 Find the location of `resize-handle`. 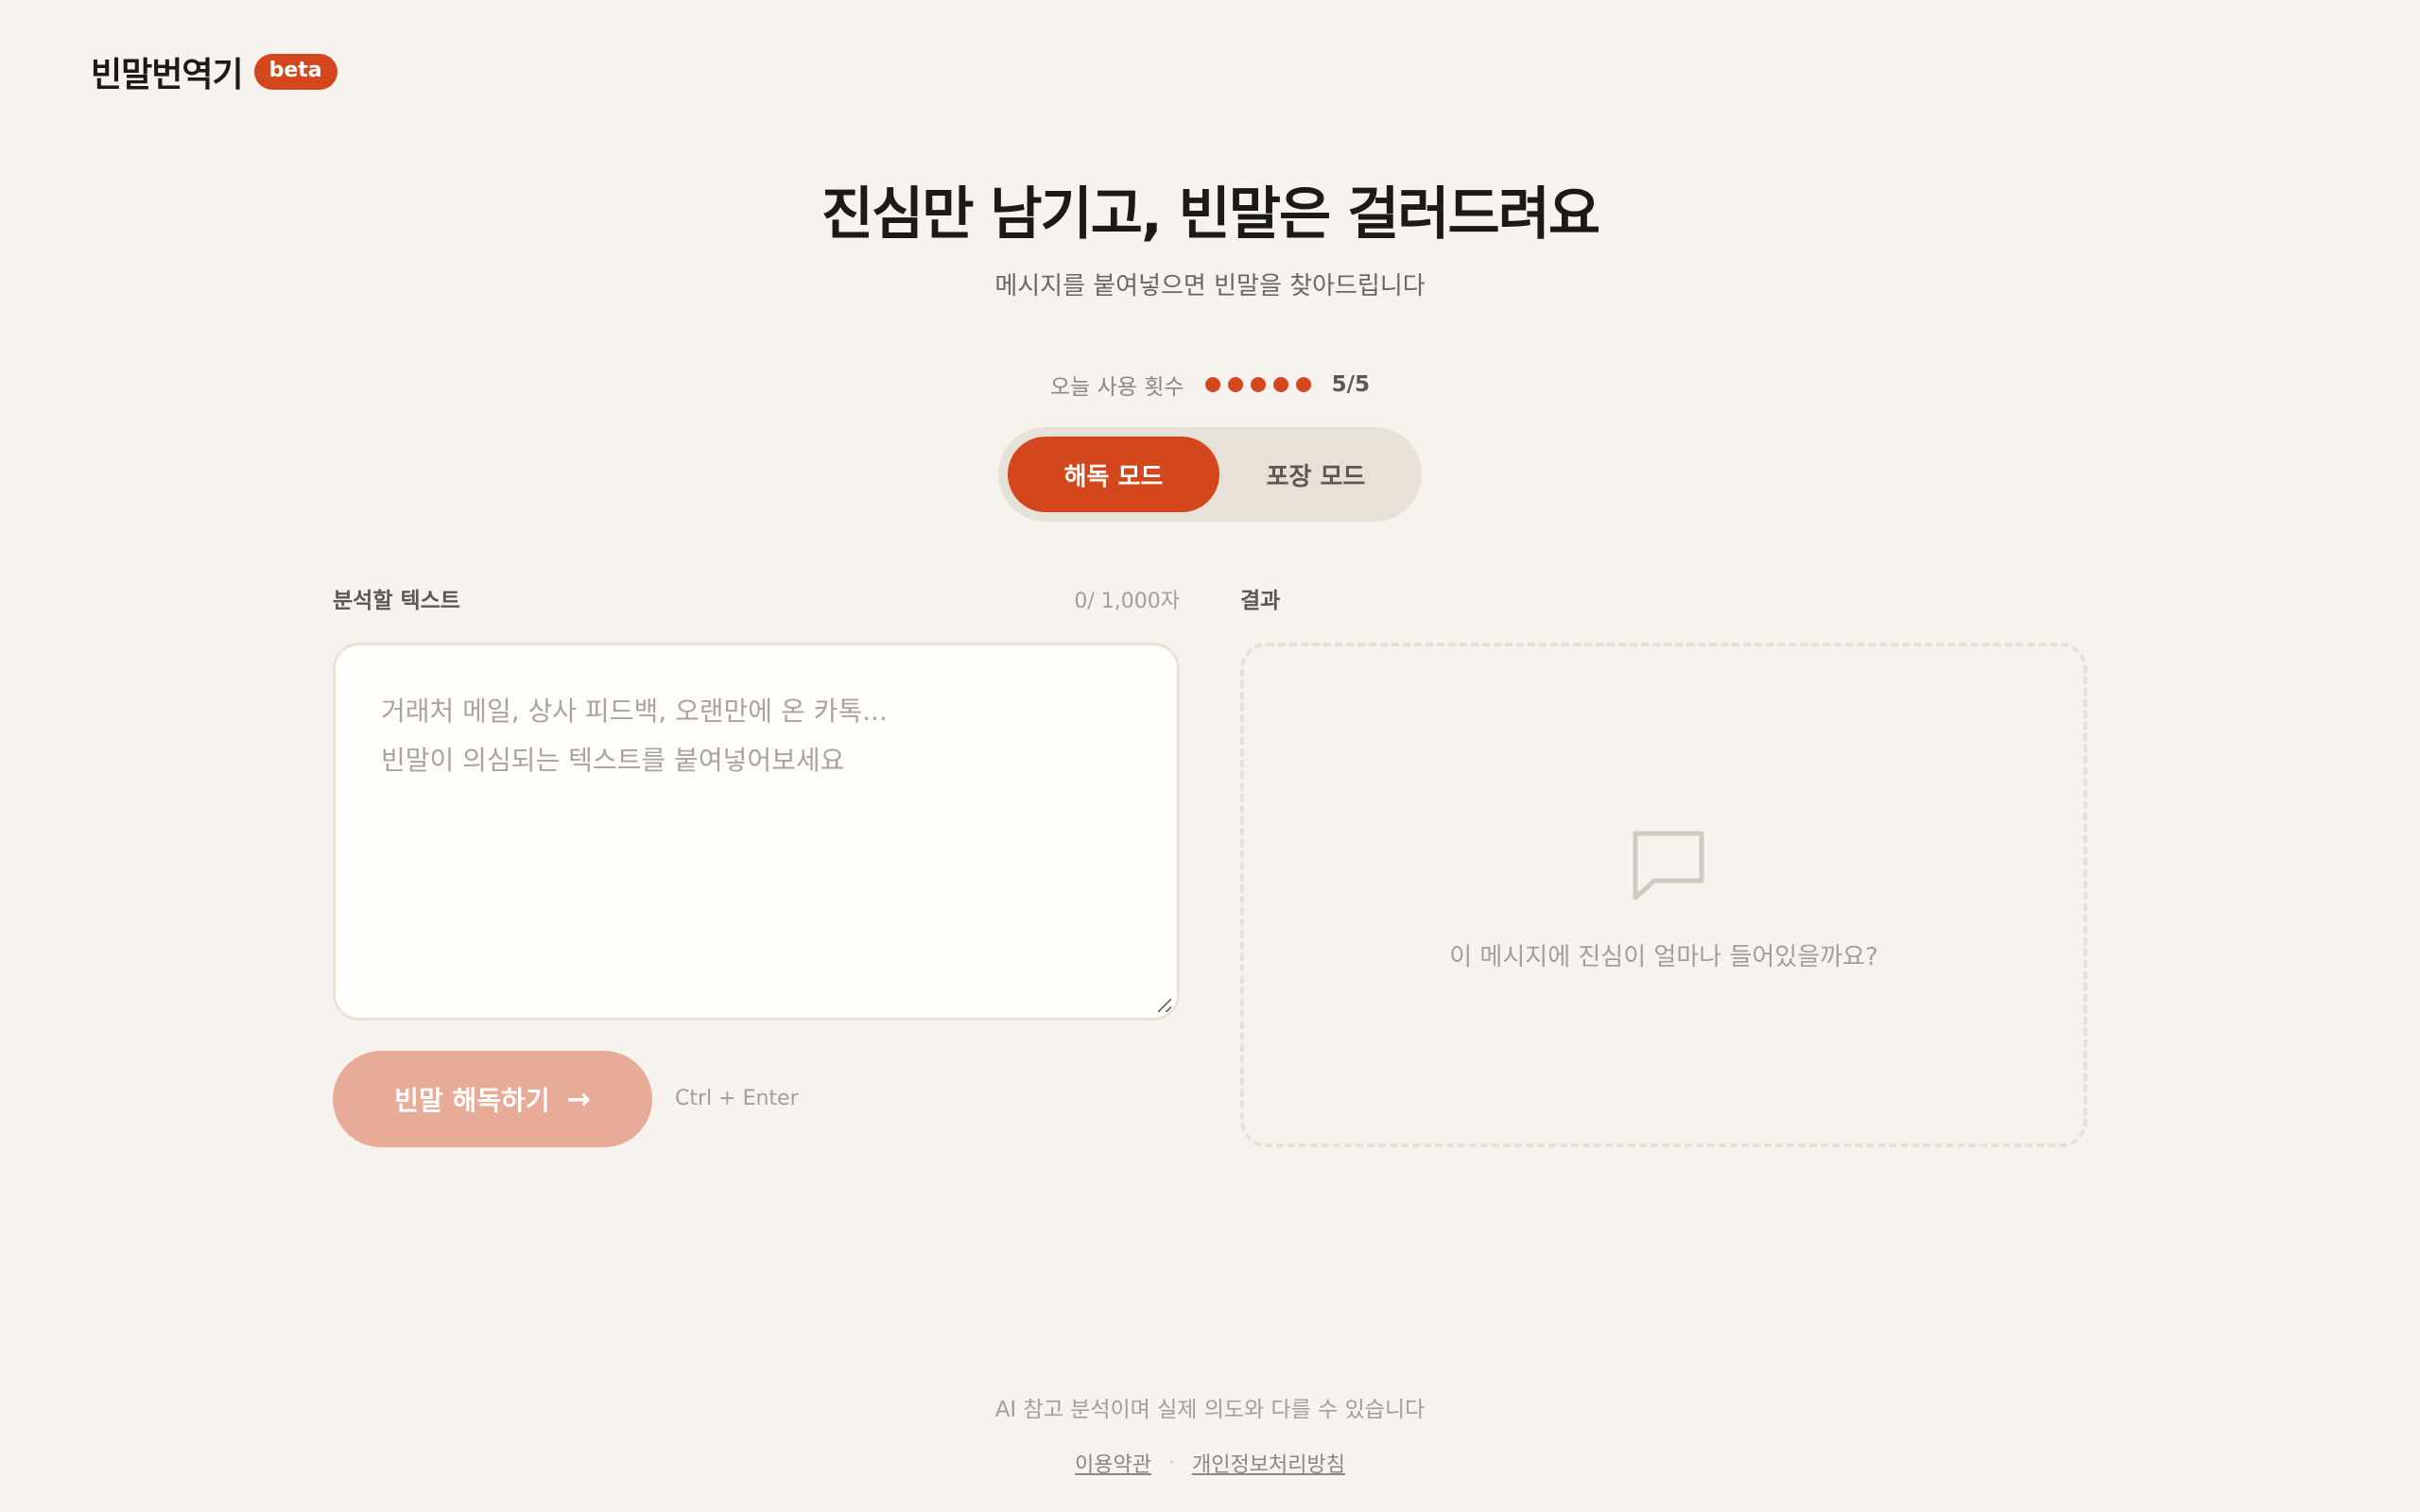

resize-handle is located at coordinates (1164, 1005).